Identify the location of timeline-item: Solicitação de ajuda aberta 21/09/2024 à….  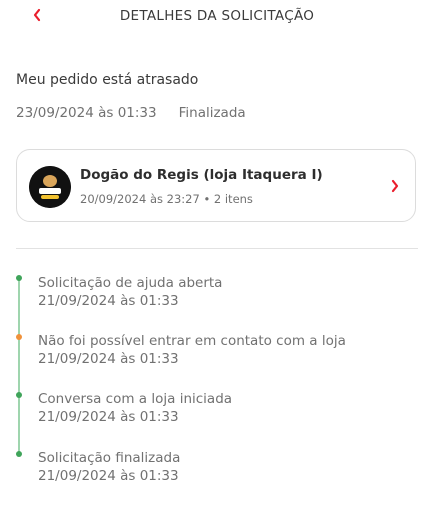
(130, 292).